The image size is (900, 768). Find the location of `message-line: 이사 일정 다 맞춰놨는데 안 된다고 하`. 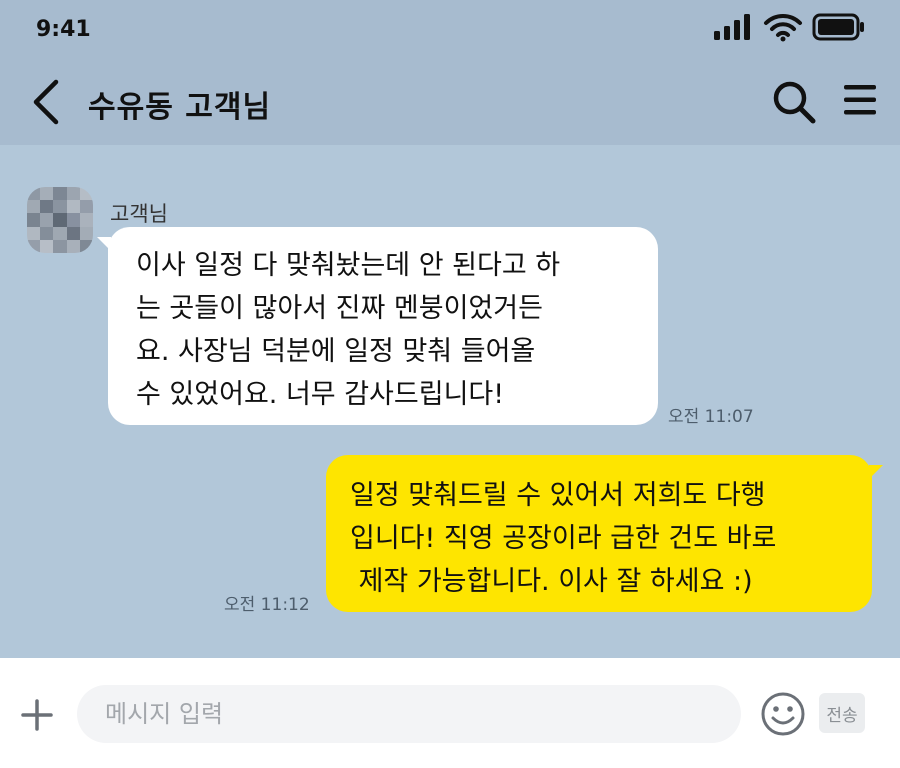

message-line: 이사 일정 다 맞춰놨는데 안 된다고 하 is located at coordinates (348, 265).